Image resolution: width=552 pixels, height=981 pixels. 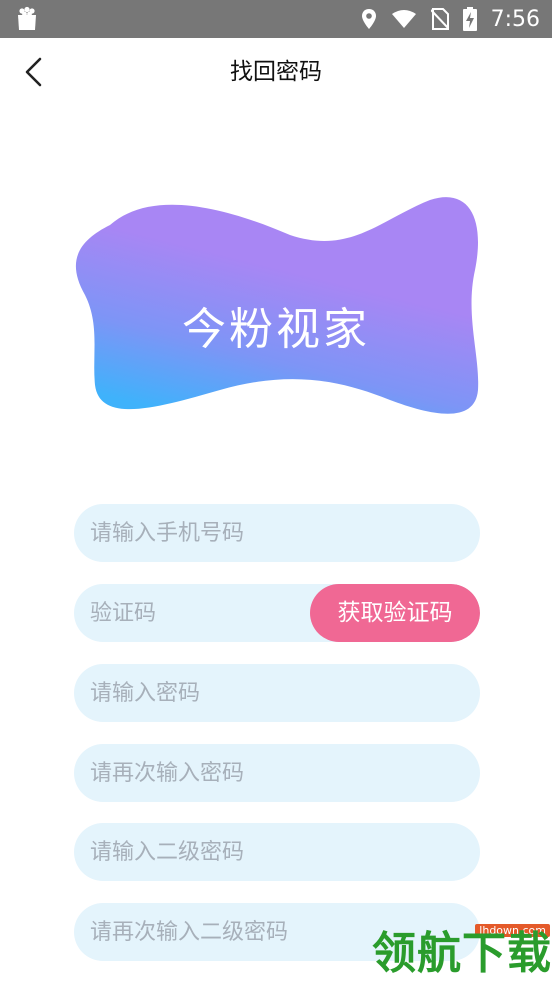 I want to click on no-sim-icon, so click(x=439, y=19).